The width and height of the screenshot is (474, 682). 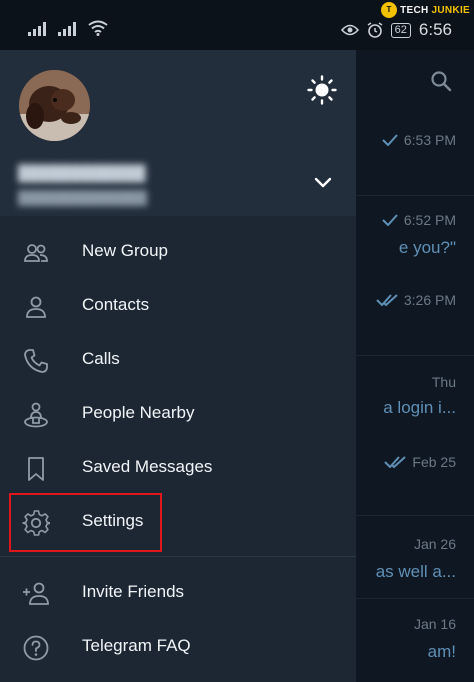 What do you see at coordinates (178, 306) in the screenshot?
I see `menu-item-contacts: Contacts` at bounding box center [178, 306].